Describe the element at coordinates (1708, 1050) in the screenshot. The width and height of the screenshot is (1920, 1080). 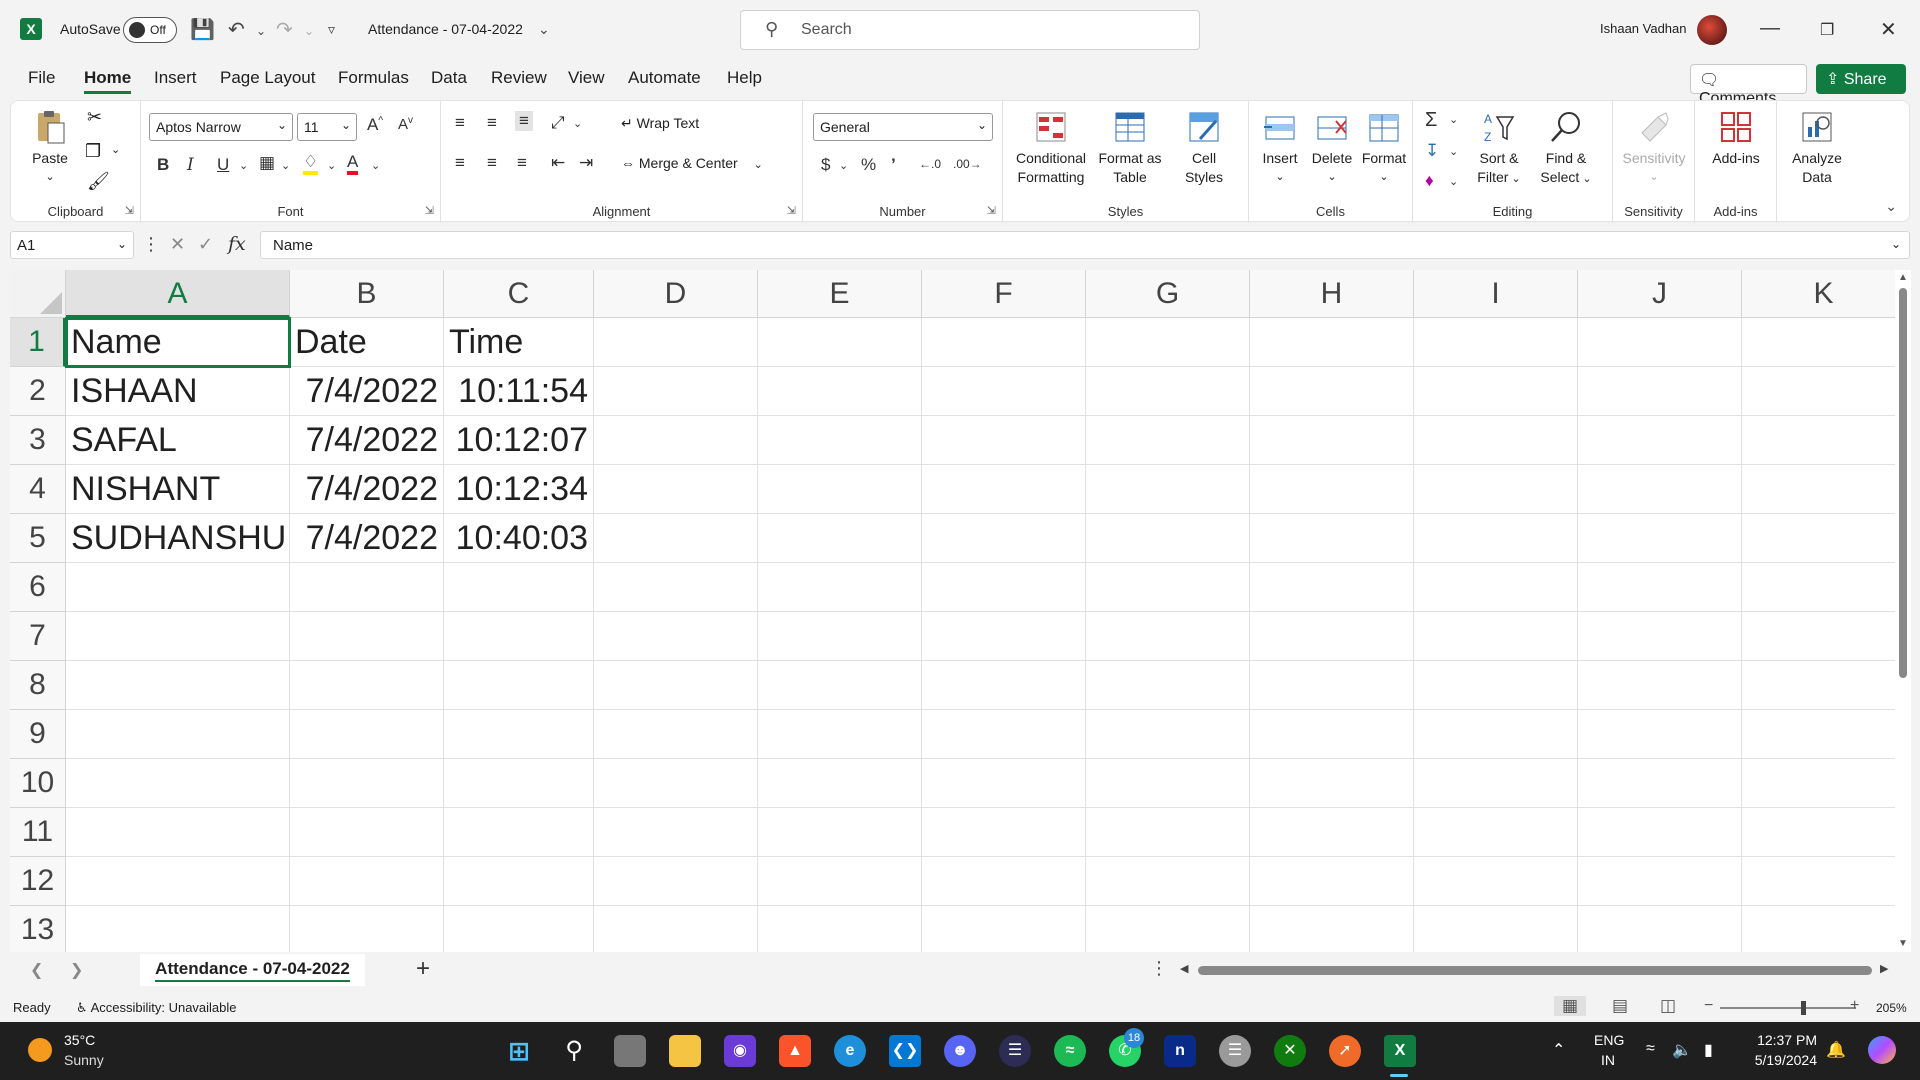
I see `battery-icon: ▮` at that location.